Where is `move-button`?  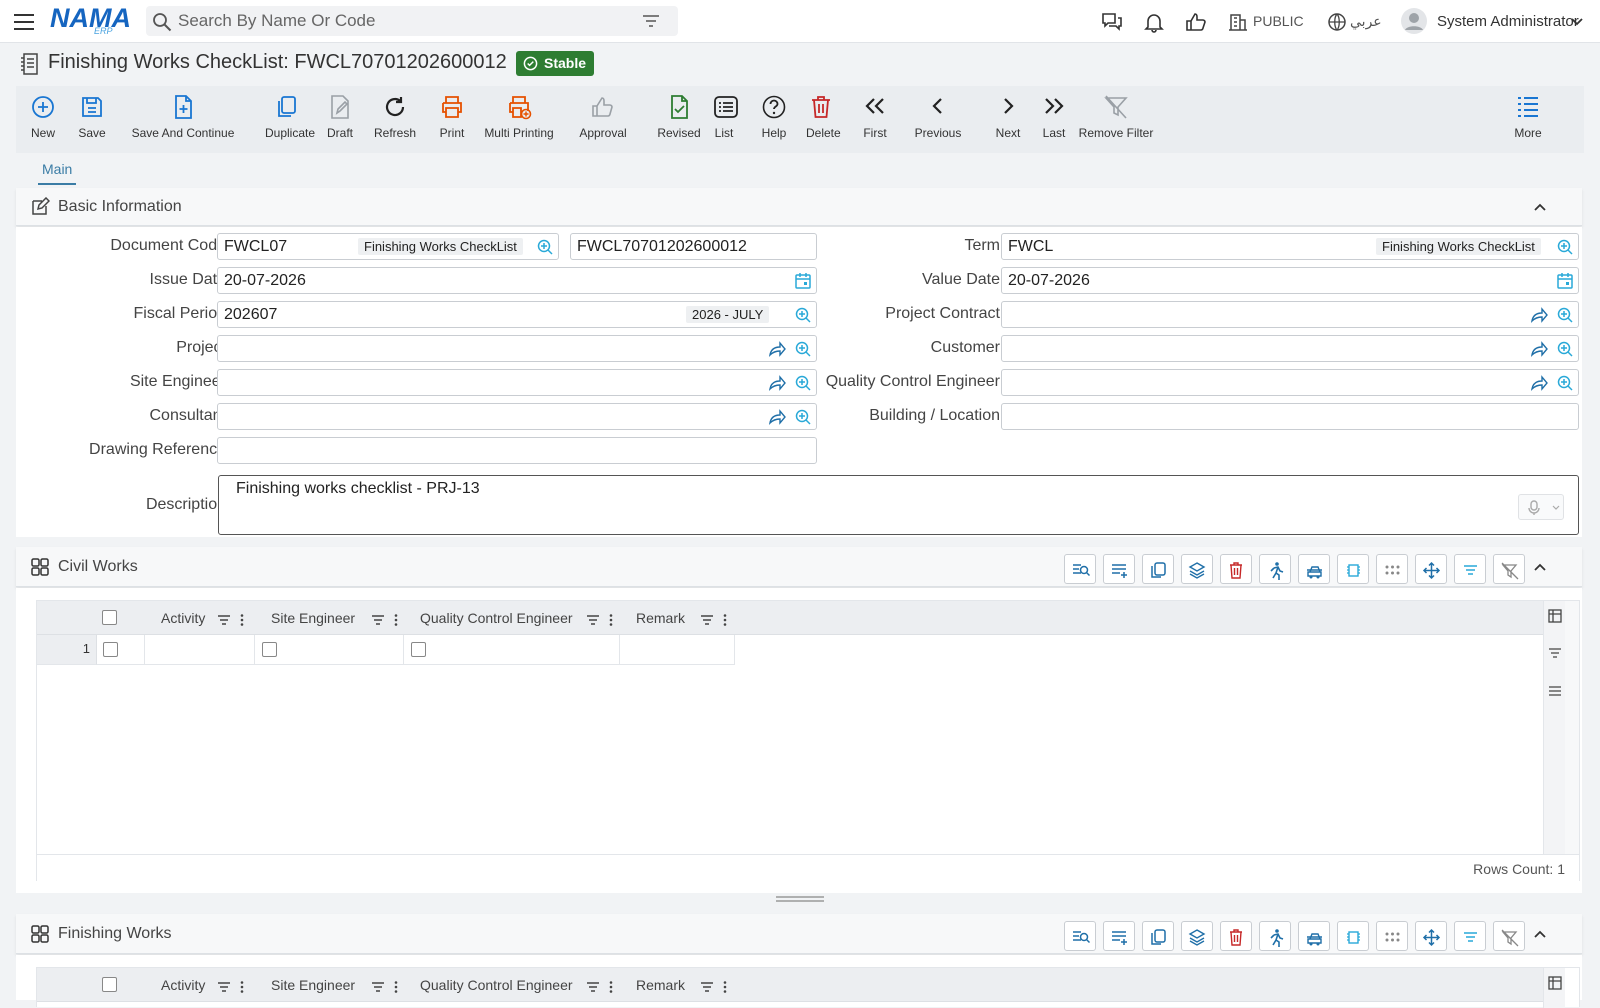 move-button is located at coordinates (1431, 936).